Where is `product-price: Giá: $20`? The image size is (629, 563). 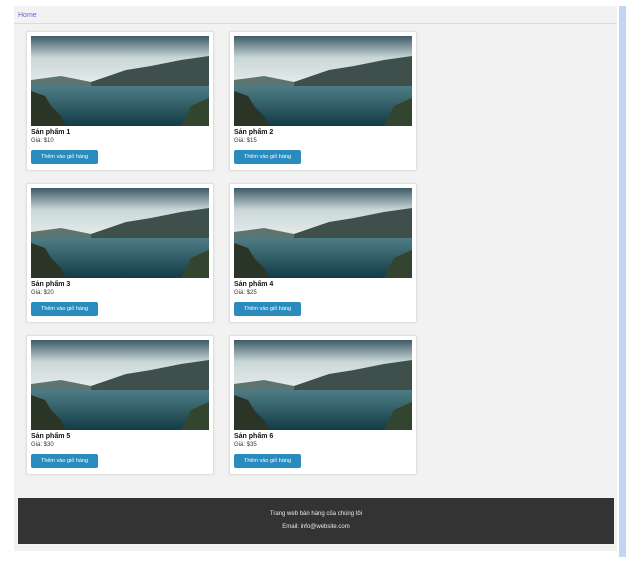 product-price: Giá: $20 is located at coordinates (42, 293).